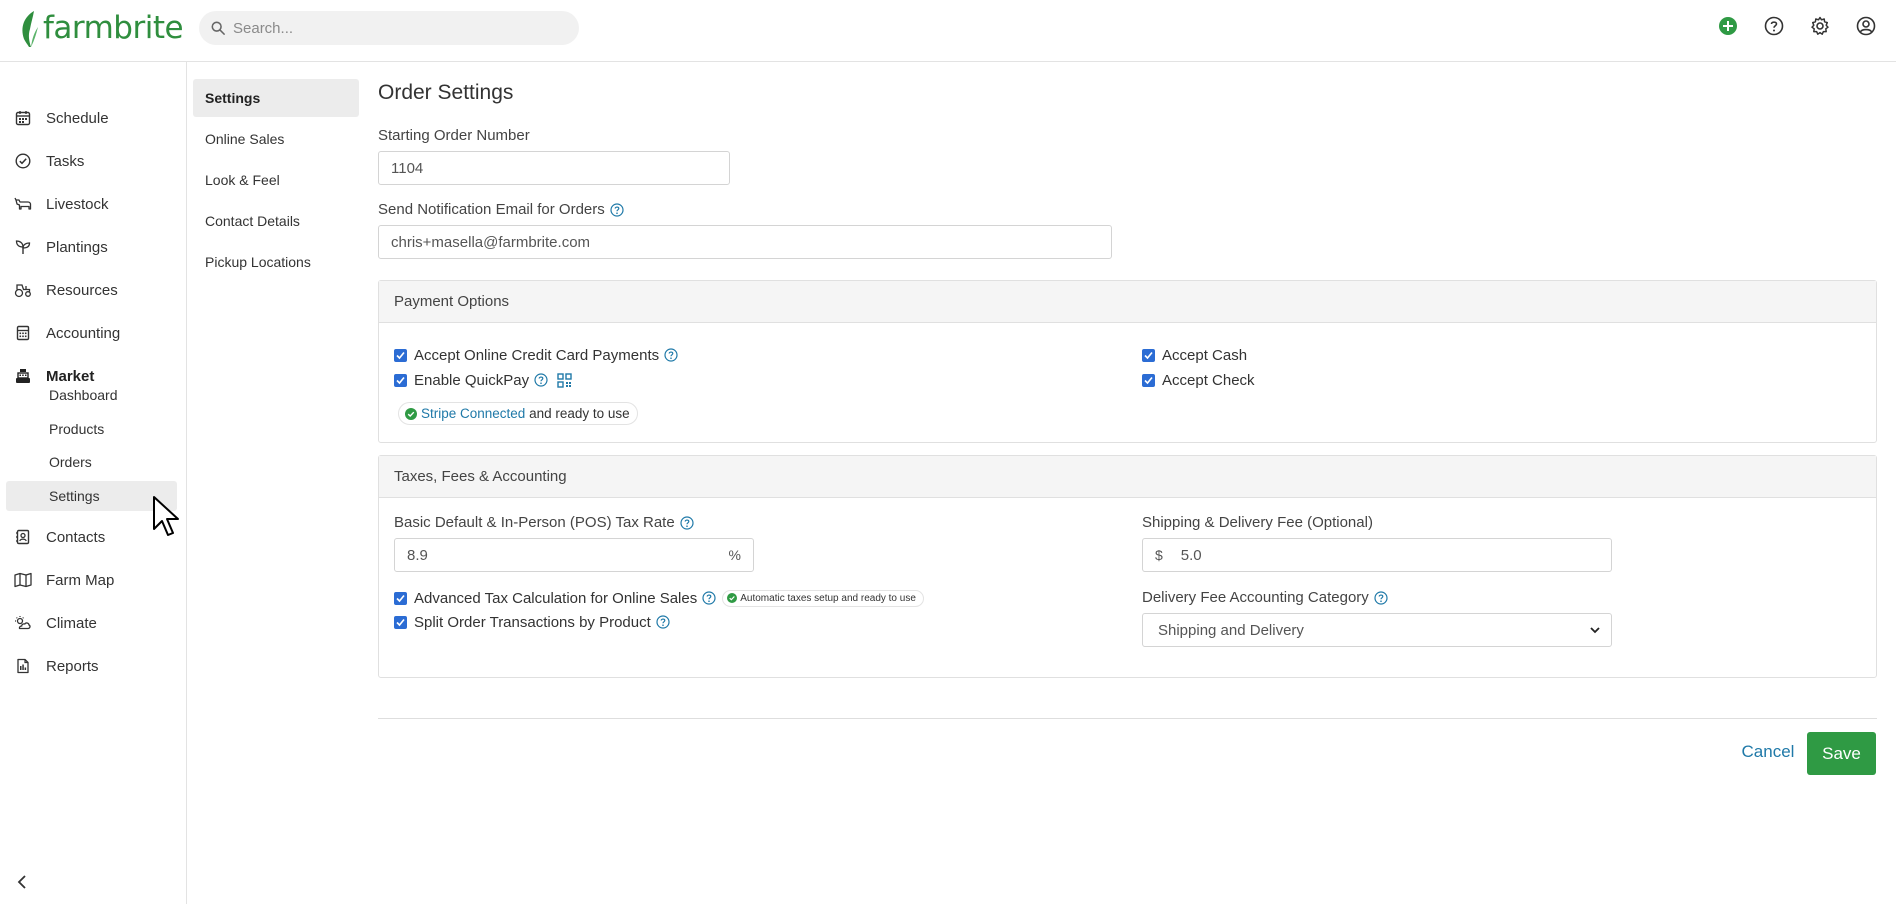 The image size is (1896, 904). I want to click on user-icon, so click(1866, 26).